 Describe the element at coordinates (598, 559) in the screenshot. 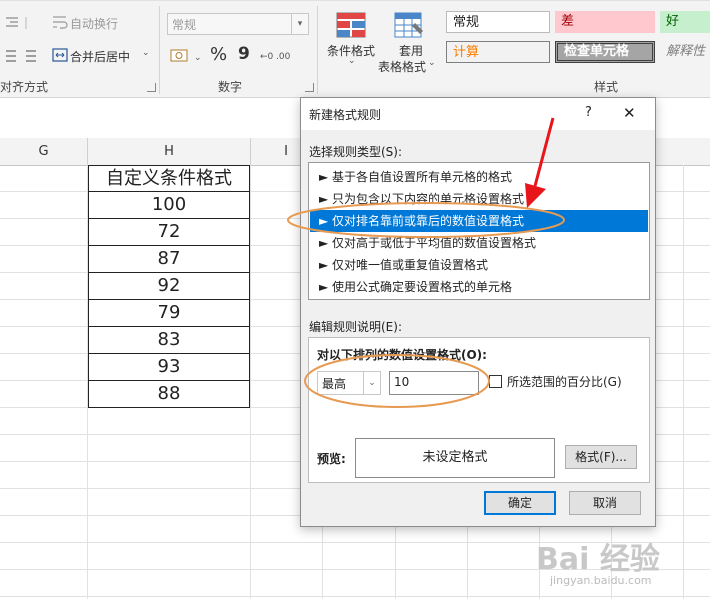

I see `watermark-logo: Bai 经验` at that location.